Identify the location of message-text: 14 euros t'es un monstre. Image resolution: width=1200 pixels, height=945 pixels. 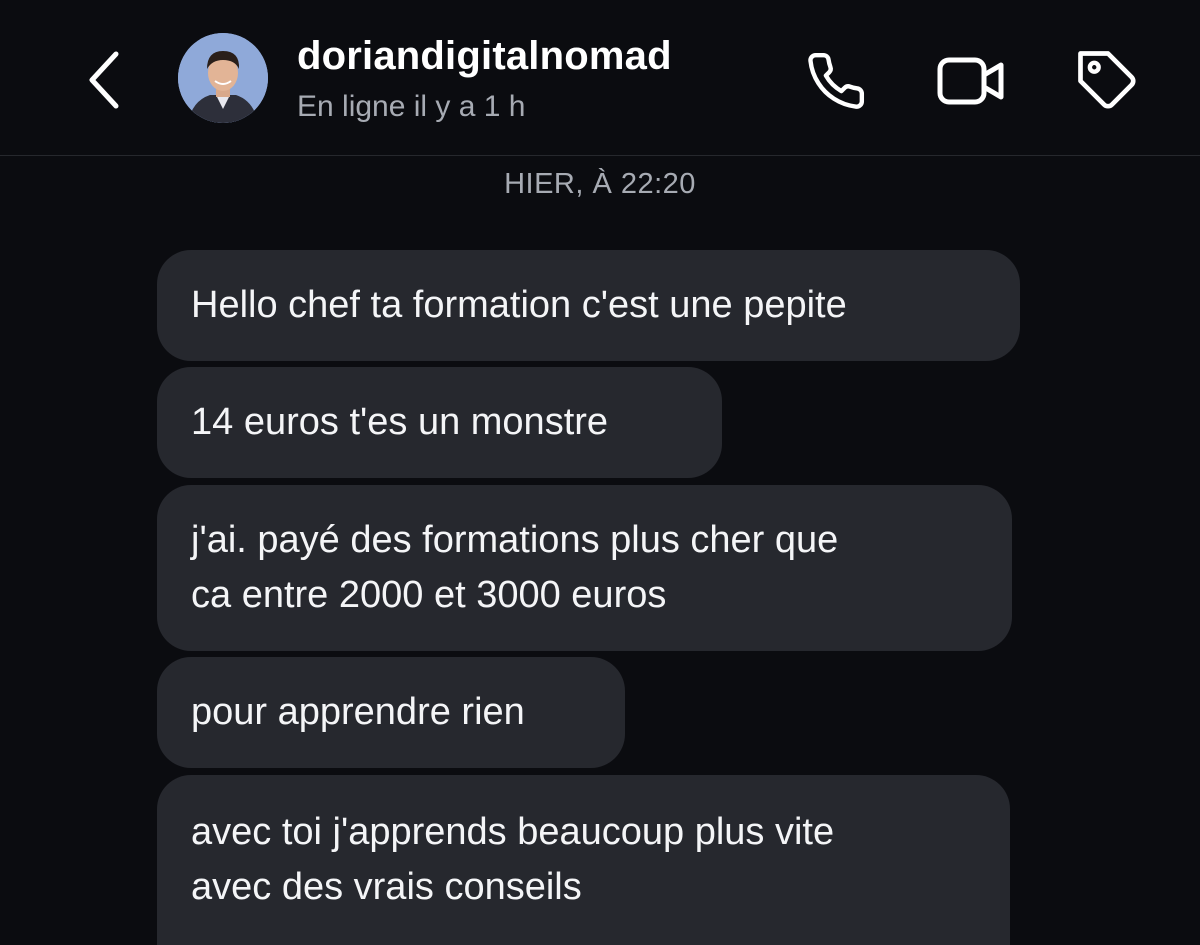
(400, 422).